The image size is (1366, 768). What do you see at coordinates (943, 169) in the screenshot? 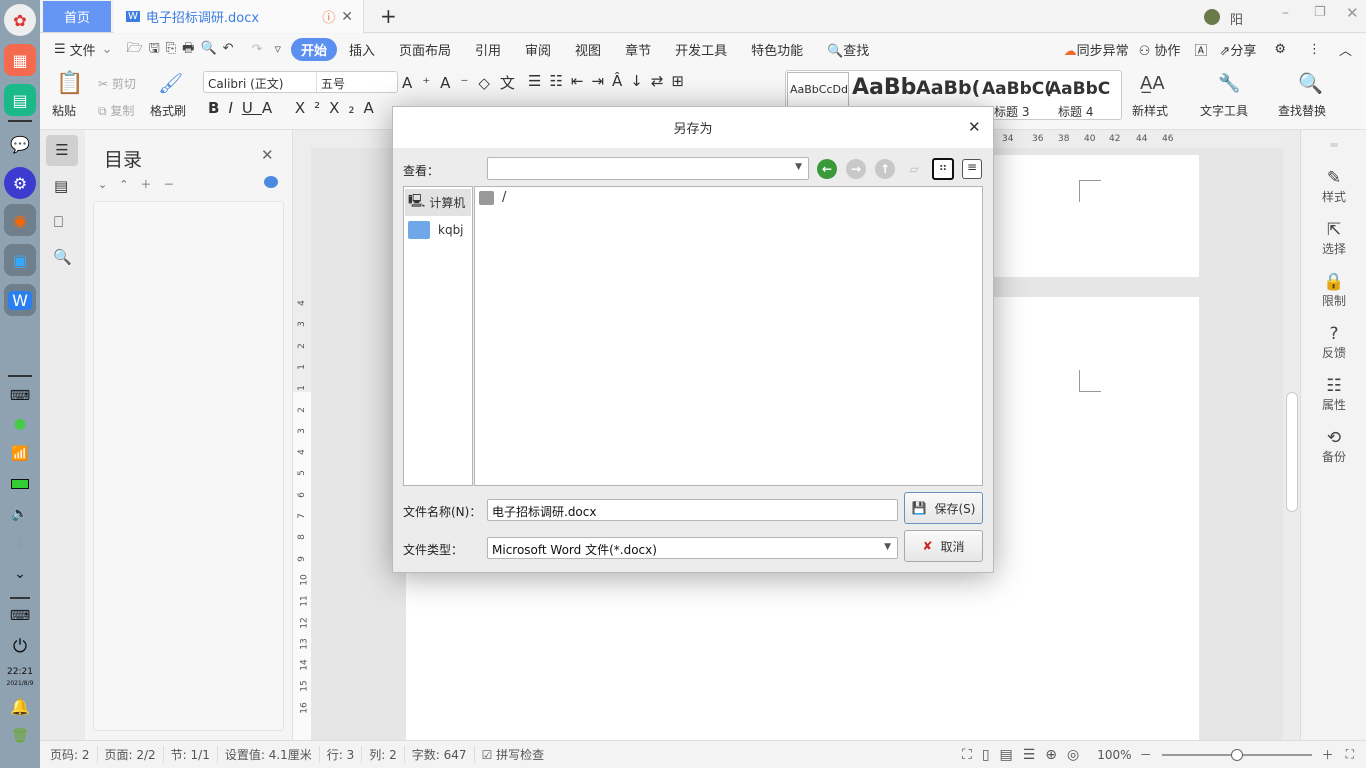
I see `icon-view-button: ⠶` at bounding box center [943, 169].